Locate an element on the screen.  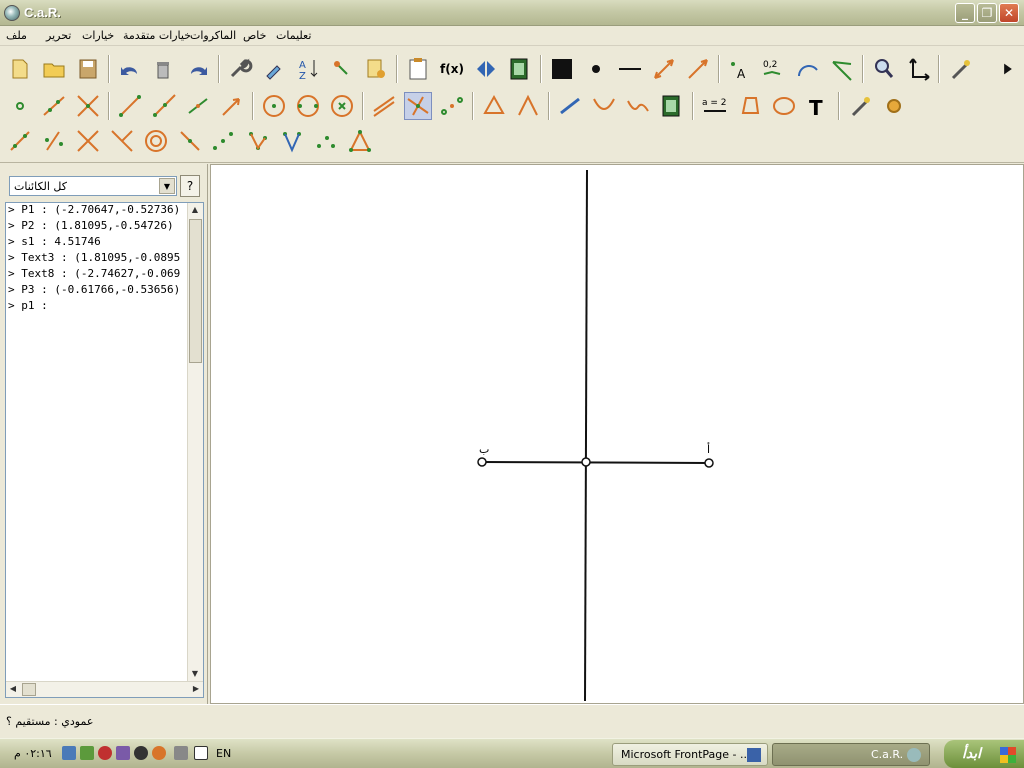
move-tool-icon is located at coordinates (570, 106).